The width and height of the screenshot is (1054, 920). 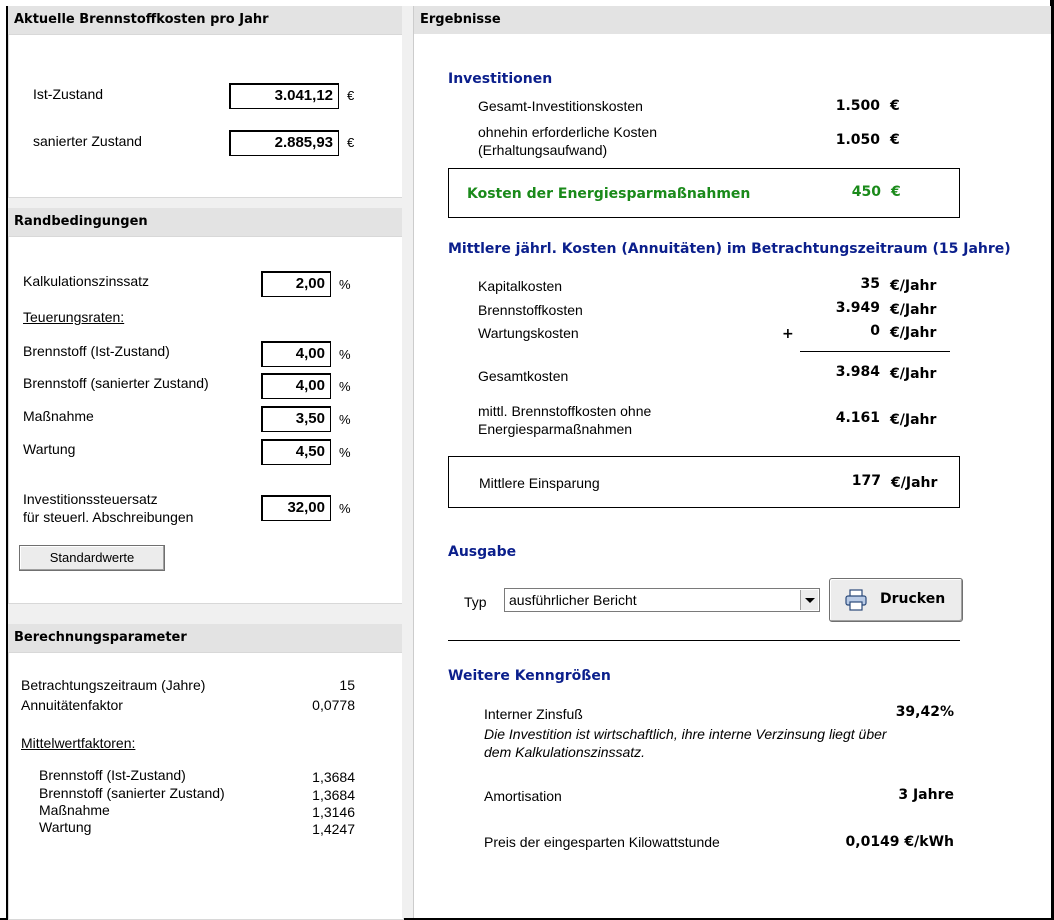 I want to click on gesamt-invest-value: 1.500, so click(x=857, y=106).